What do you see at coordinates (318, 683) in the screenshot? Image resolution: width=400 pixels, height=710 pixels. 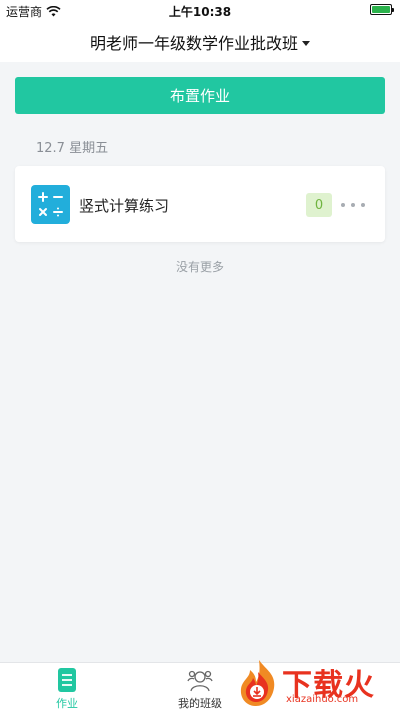 I see `watermark-logo: 下载火 xiazaihuo.com` at bounding box center [318, 683].